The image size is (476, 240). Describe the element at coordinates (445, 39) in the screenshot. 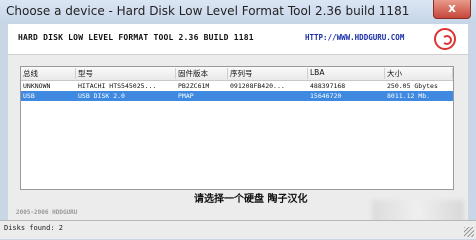

I see `hddguru-logo-icon` at that location.